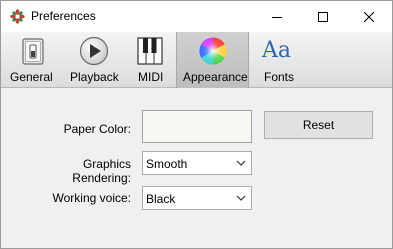 This screenshot has height=249, width=393. Describe the element at coordinates (33, 51) in the screenshot. I see `toggle-switch-icon` at that location.